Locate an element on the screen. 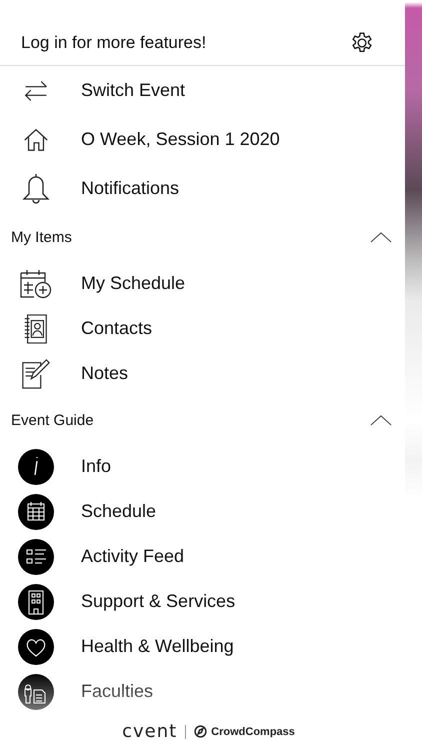 Image resolution: width=422 pixels, height=750 pixels. menu-item: Health & Wellbeing is located at coordinates (202, 646).